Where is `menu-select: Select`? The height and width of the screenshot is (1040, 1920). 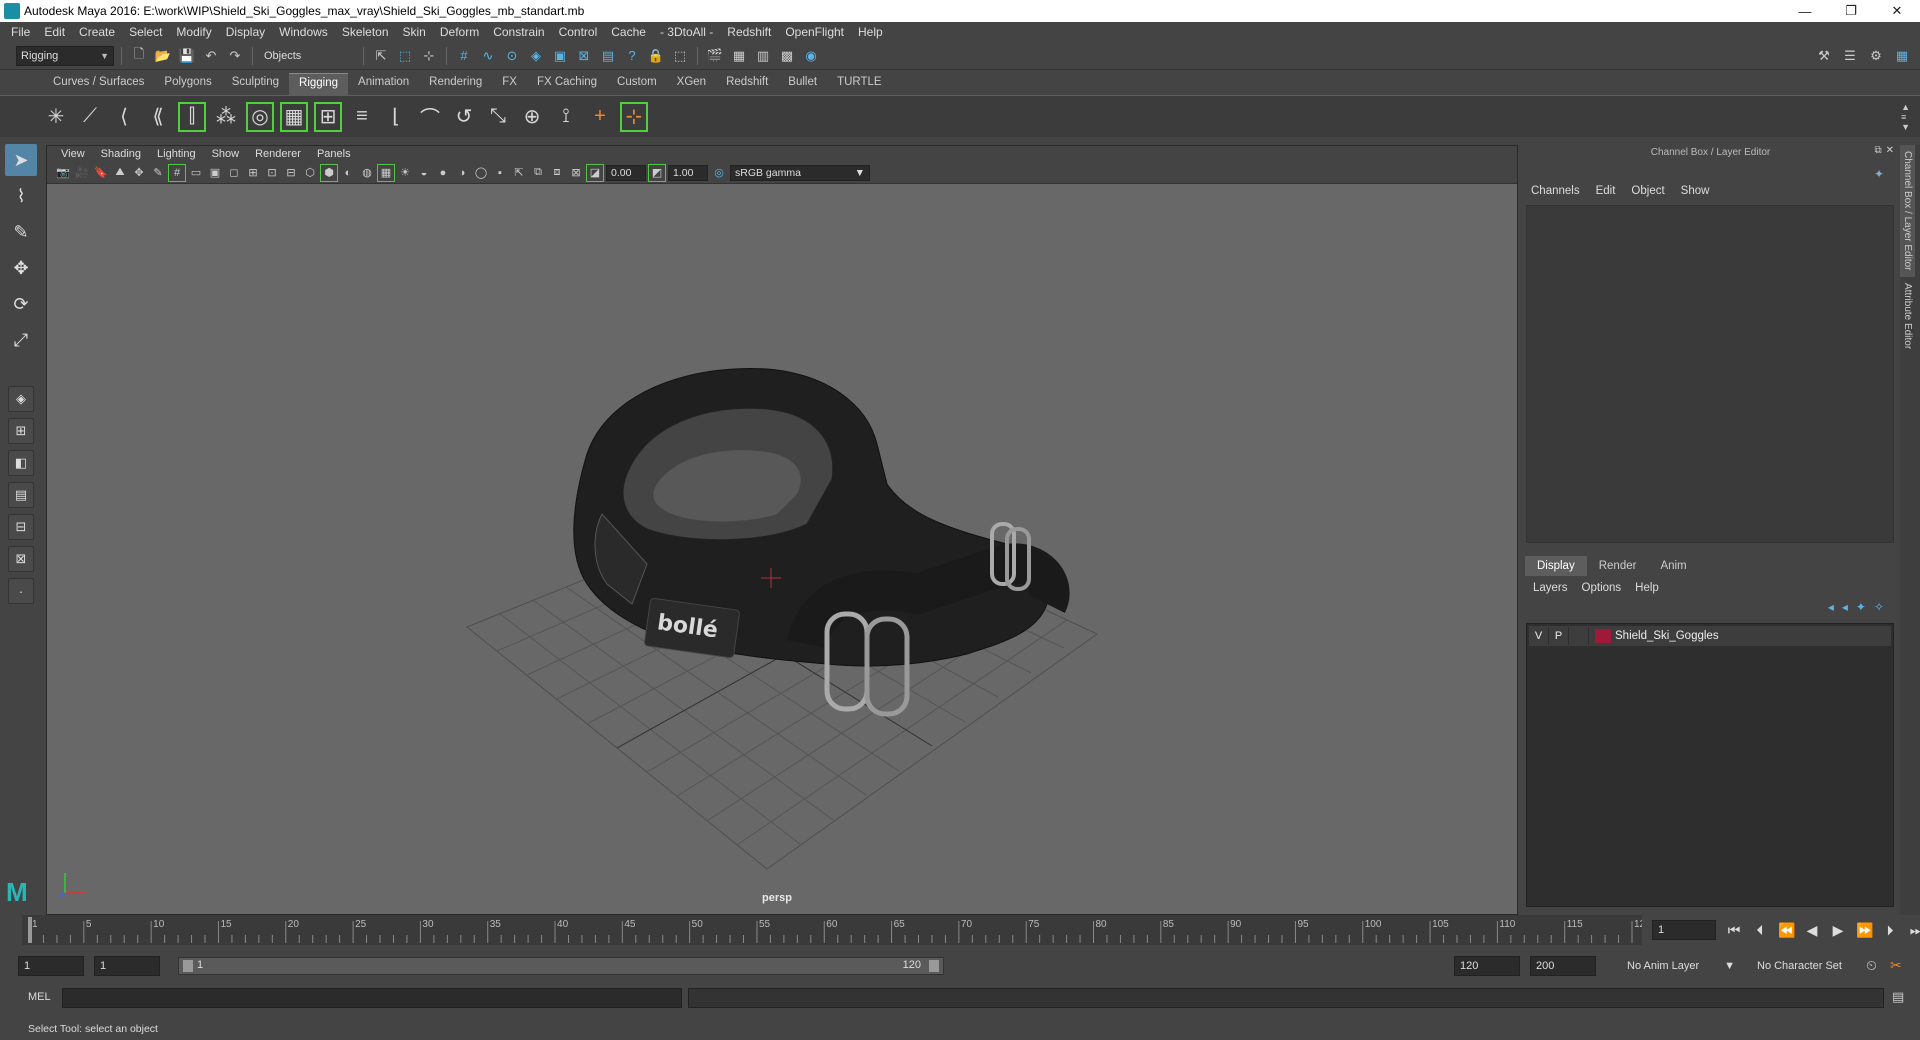
menu-select: Select is located at coordinates (145, 32).